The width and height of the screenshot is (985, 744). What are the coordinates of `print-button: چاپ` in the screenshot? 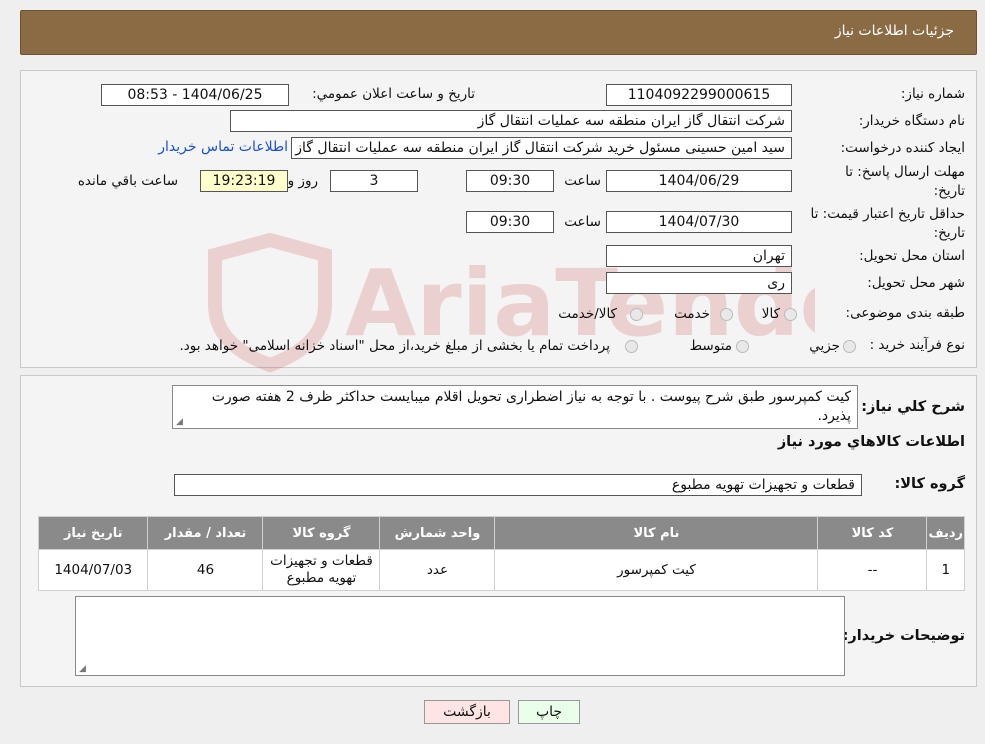 It's located at (549, 712).